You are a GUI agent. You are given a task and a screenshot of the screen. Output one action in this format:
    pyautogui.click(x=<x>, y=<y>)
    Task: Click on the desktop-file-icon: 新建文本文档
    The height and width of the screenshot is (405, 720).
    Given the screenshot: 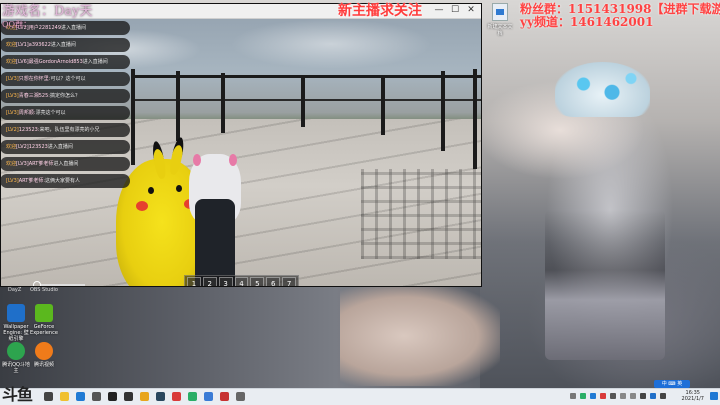 What is the action you would take?
    pyautogui.click(x=500, y=20)
    